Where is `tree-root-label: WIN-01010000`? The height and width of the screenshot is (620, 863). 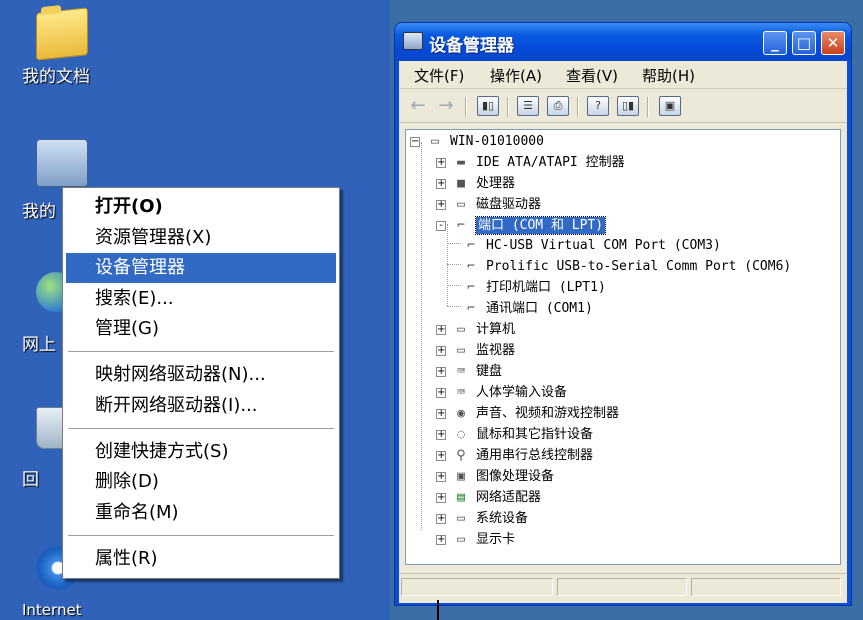
tree-root-label: WIN-01010000 is located at coordinates (497, 141).